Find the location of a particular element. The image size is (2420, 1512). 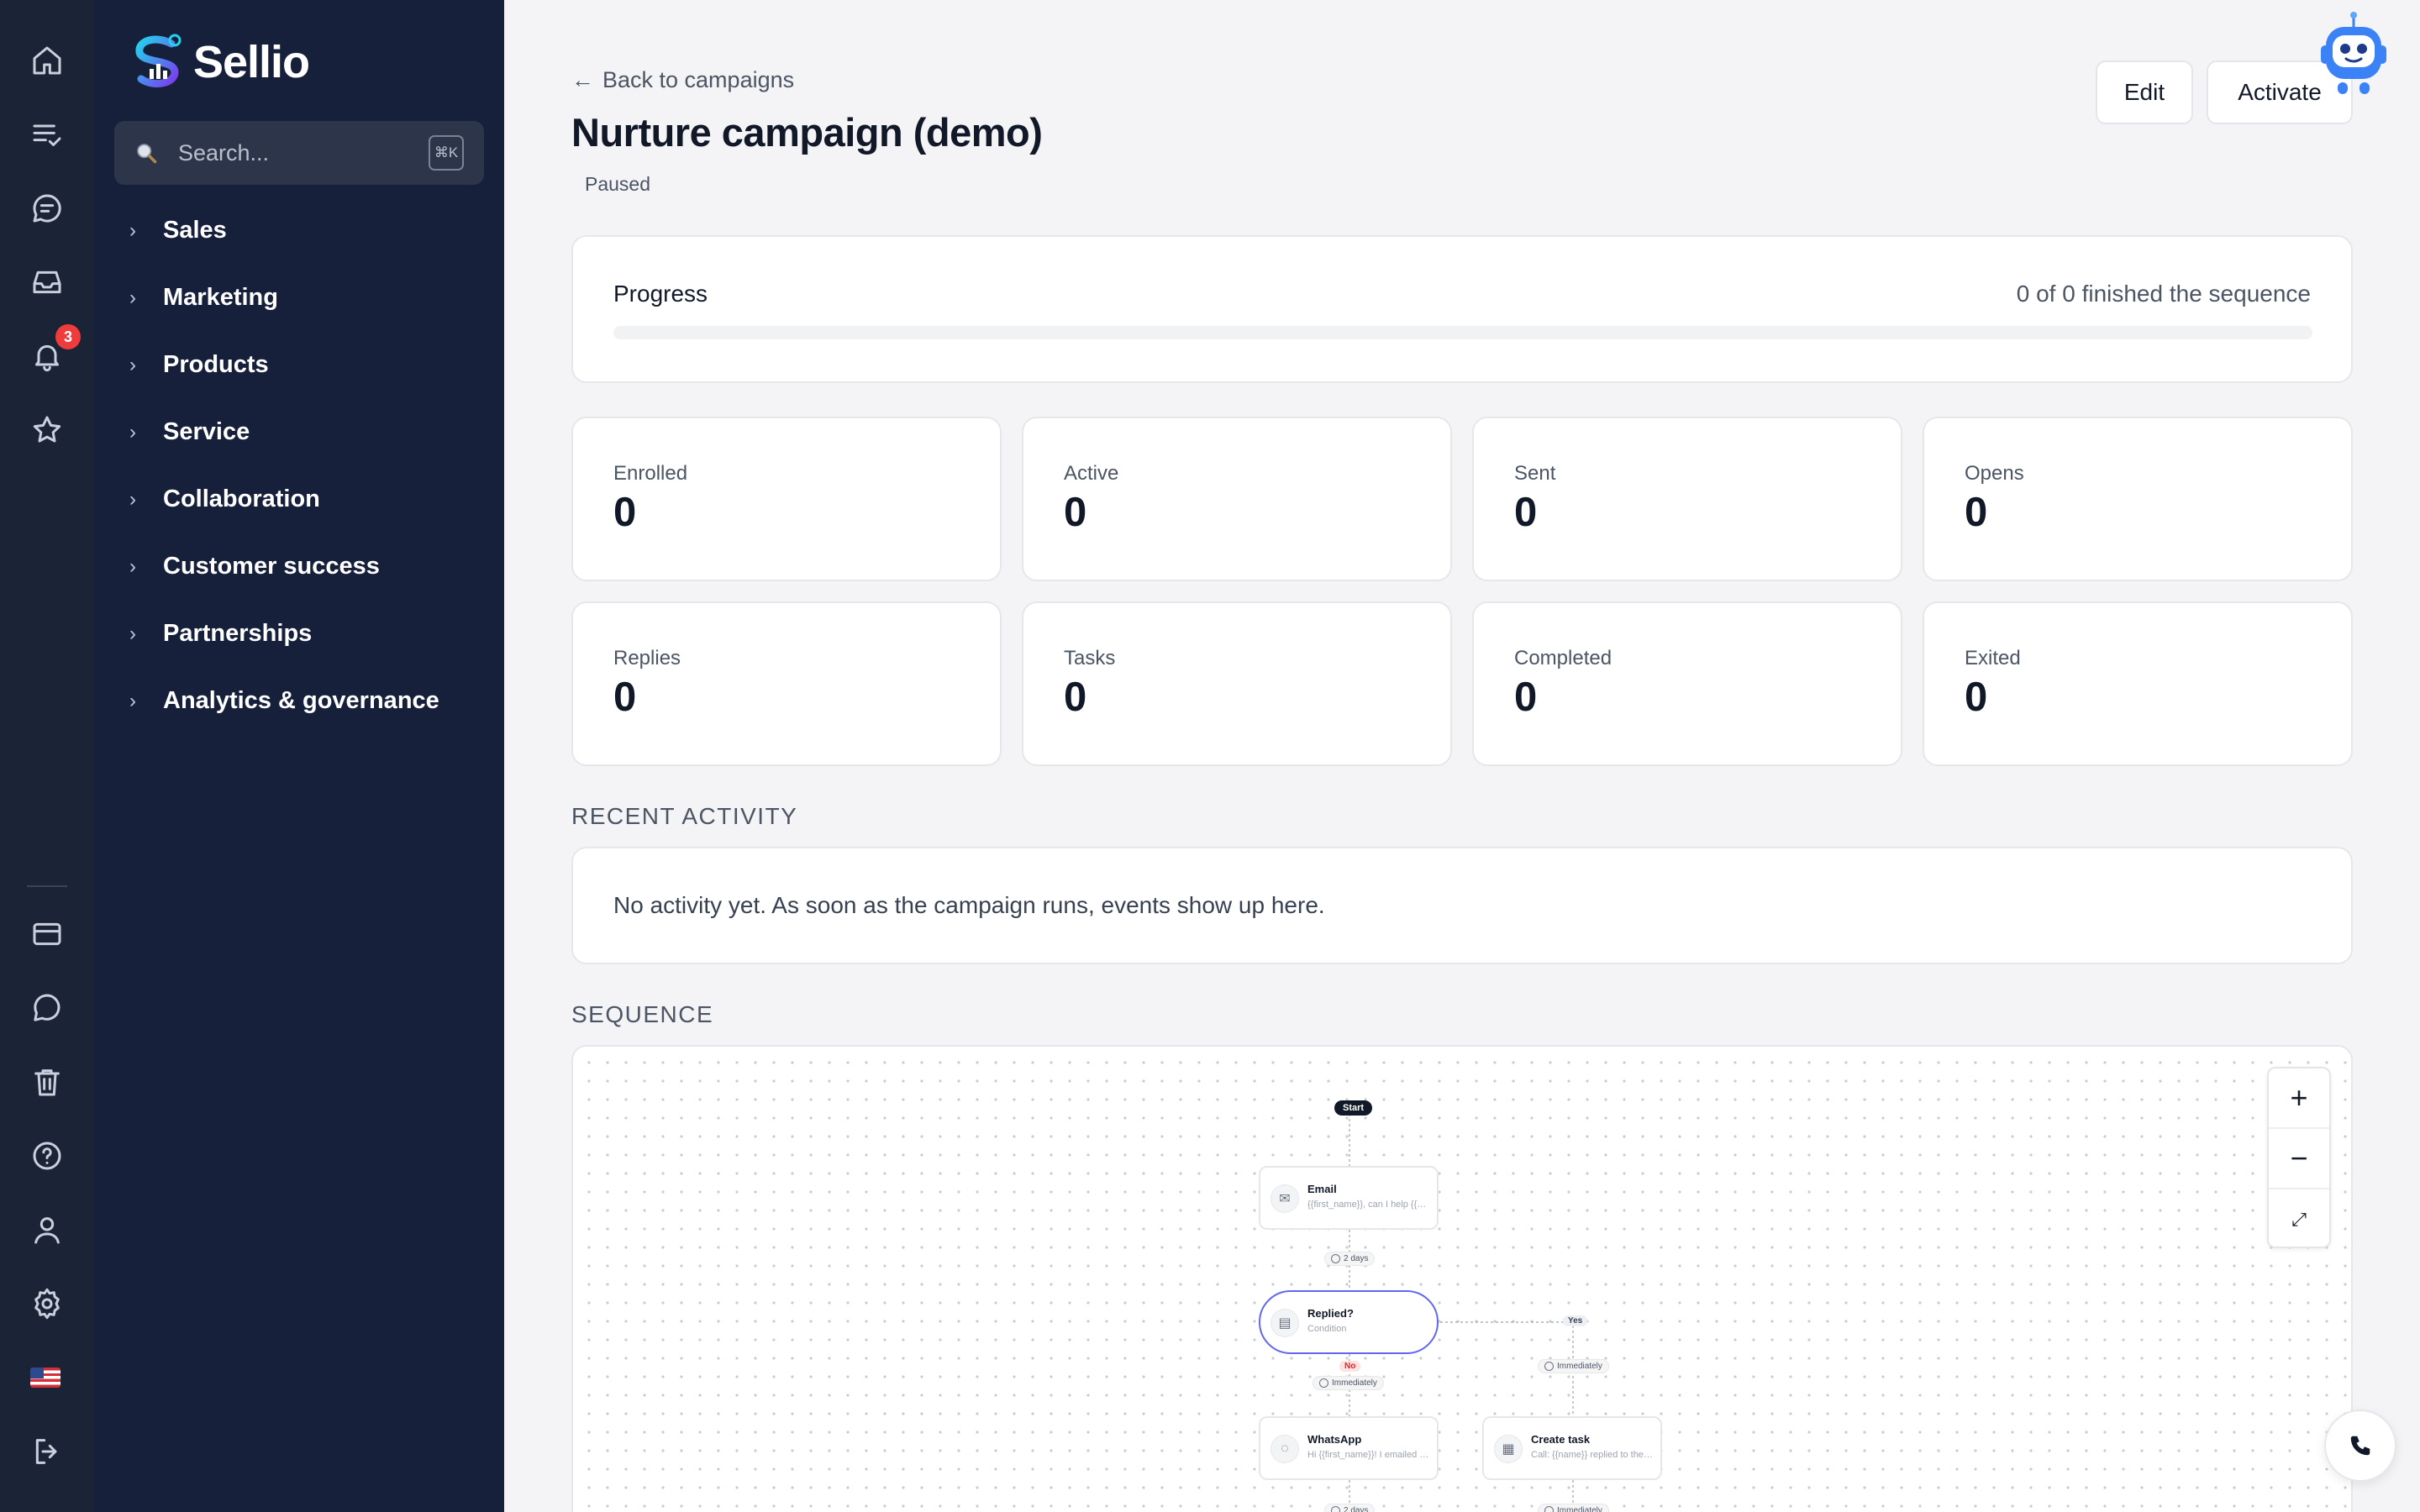

stat-label: Opens is located at coordinates (1994, 473).